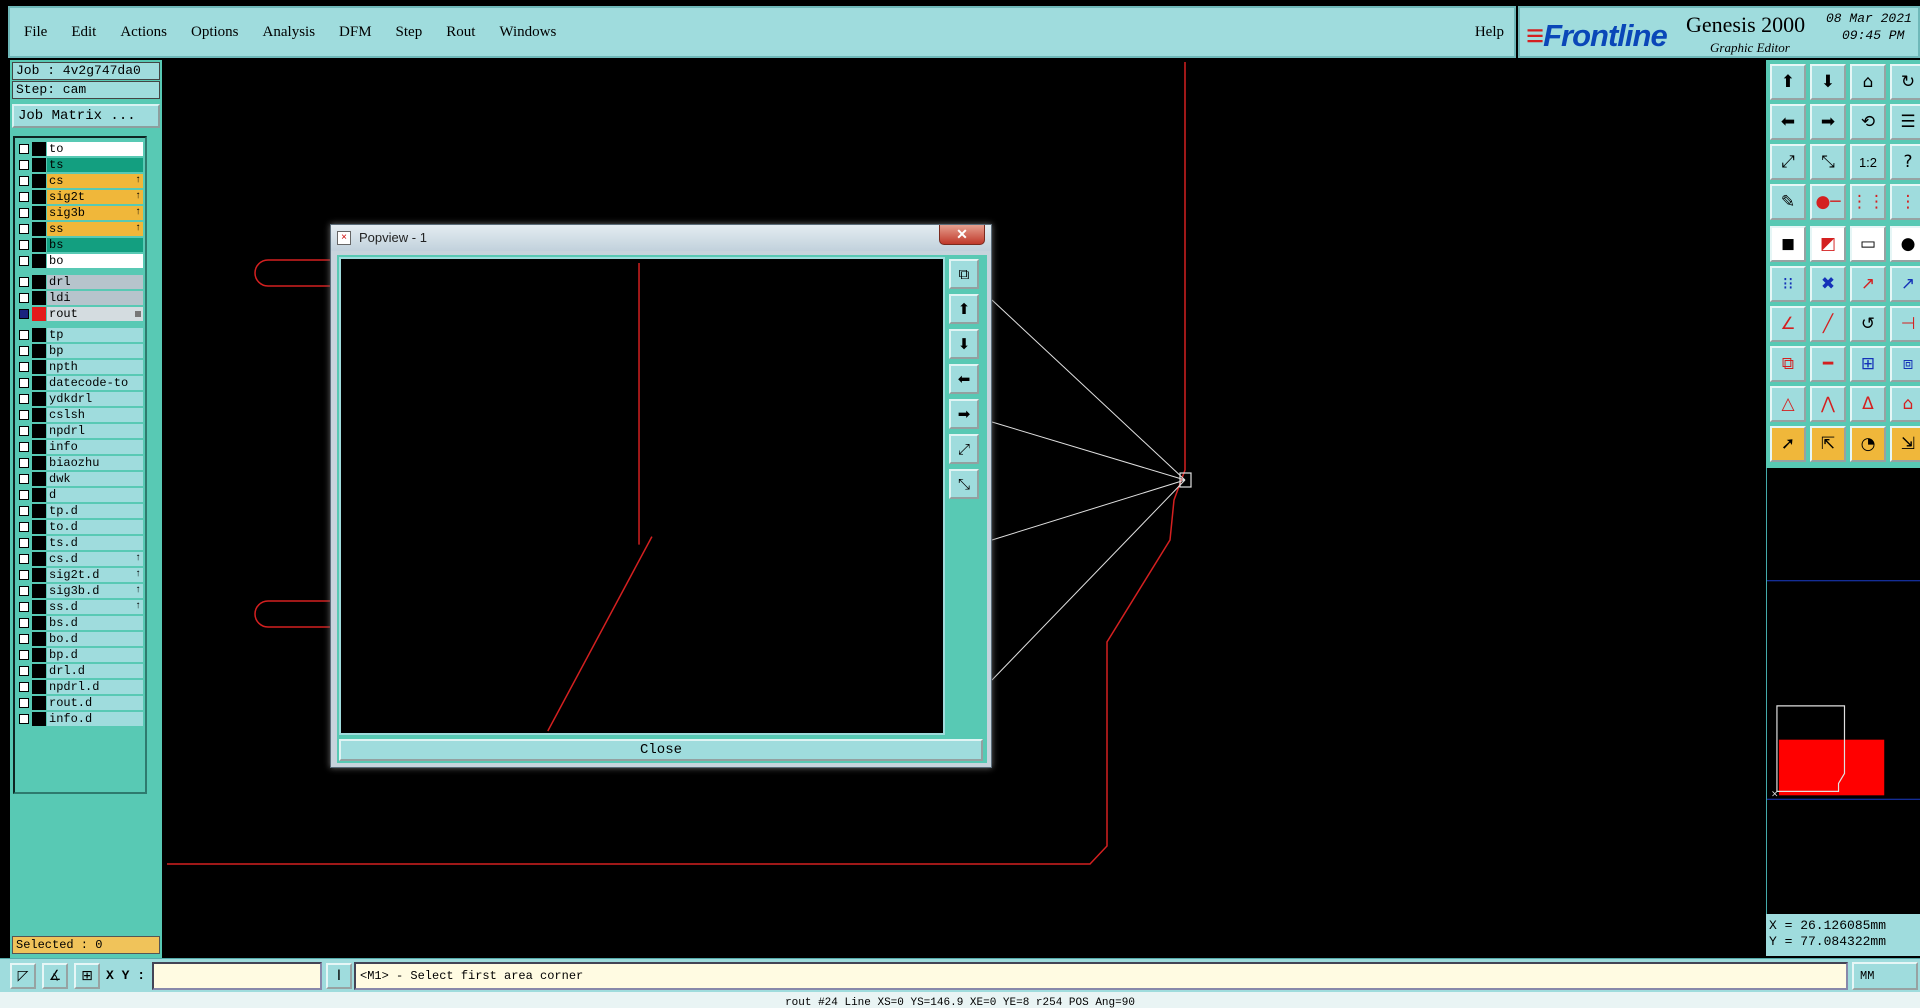 This screenshot has width=1920, height=1008. I want to click on xy-input, so click(237, 976).